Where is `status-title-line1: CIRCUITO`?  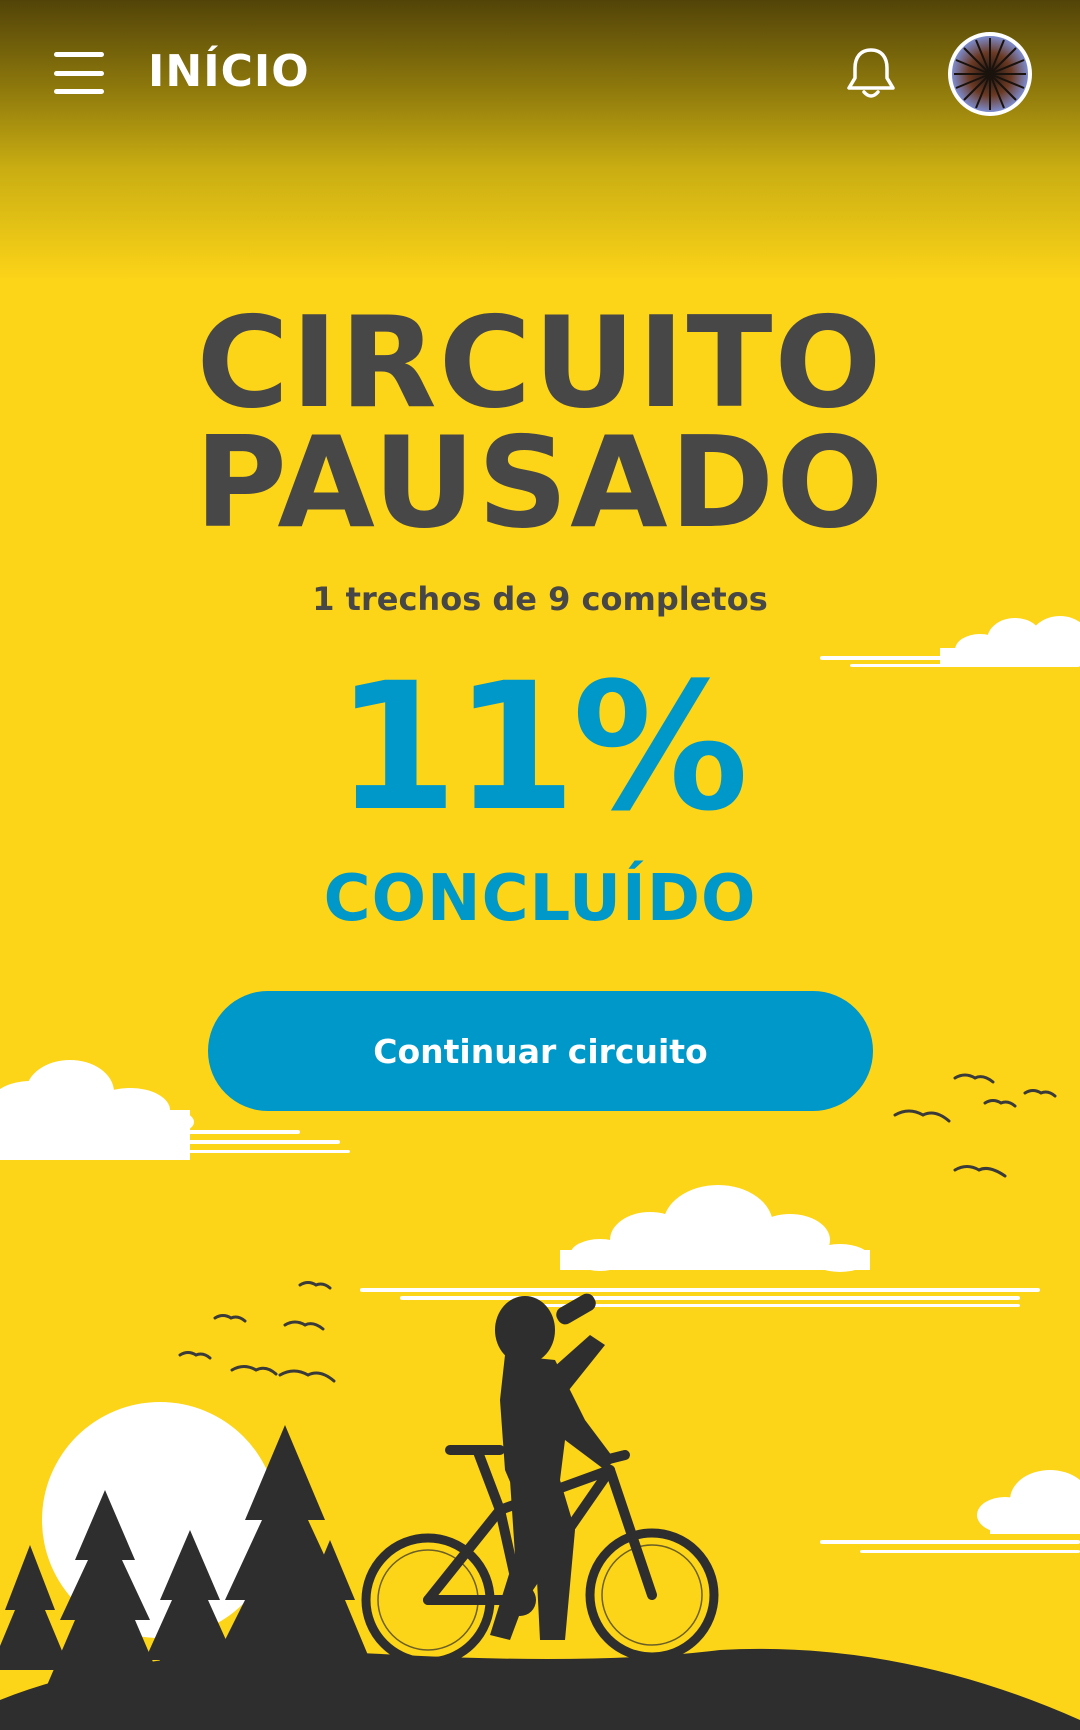
status-title-line1: CIRCUITO is located at coordinates (540, 362).